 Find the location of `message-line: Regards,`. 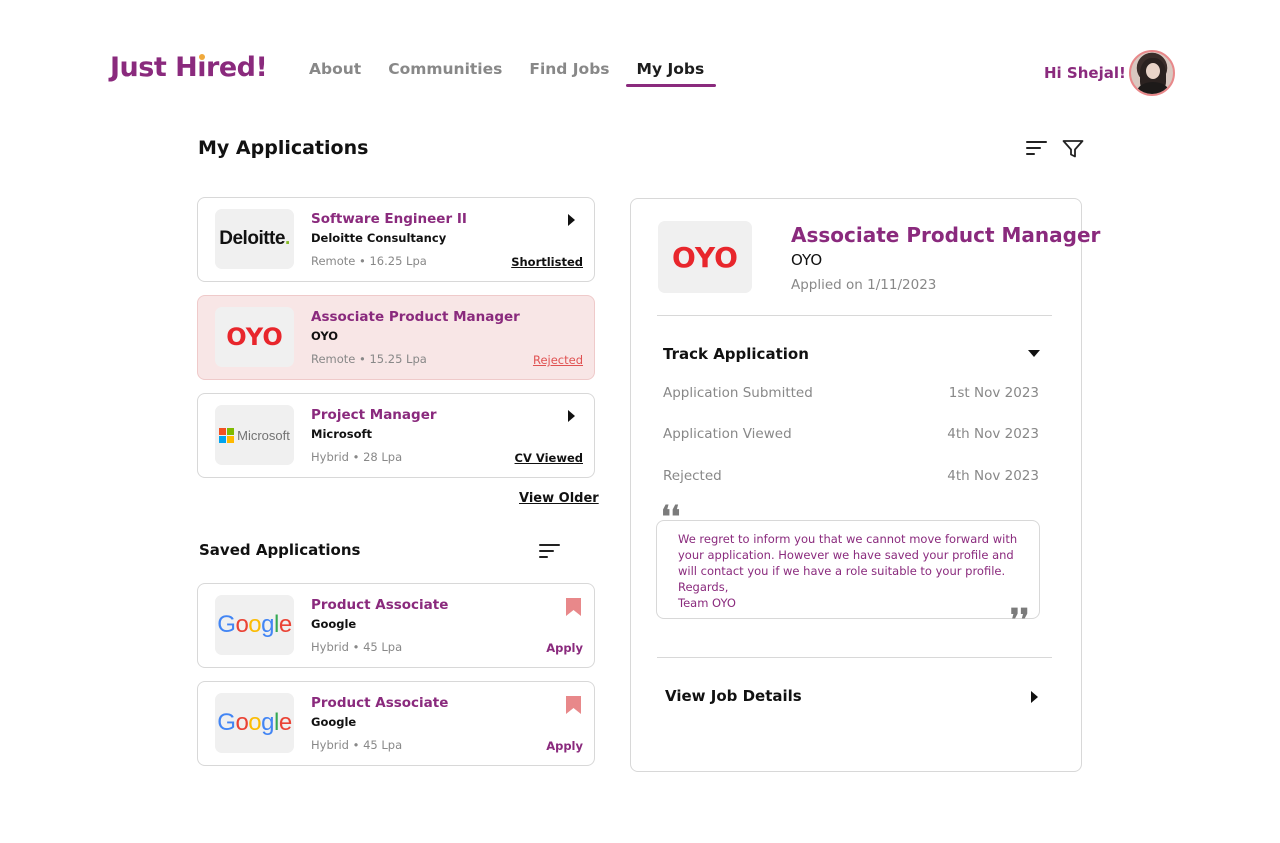

message-line: Regards, is located at coordinates (703, 587).